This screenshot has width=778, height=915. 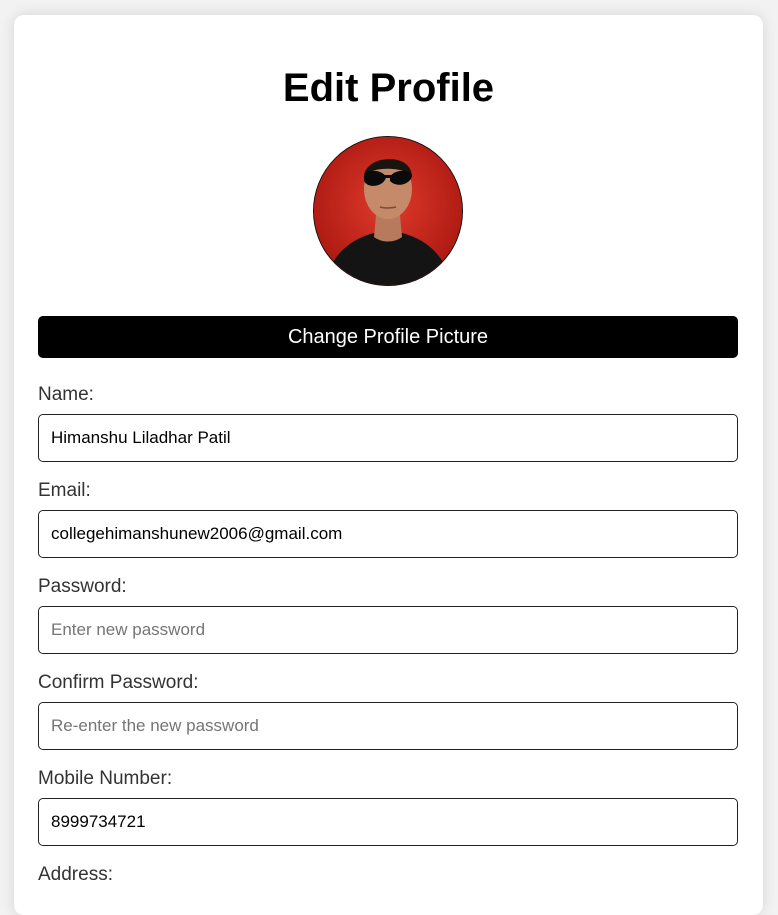 What do you see at coordinates (64, 490) in the screenshot?
I see `email-label: Email:` at bounding box center [64, 490].